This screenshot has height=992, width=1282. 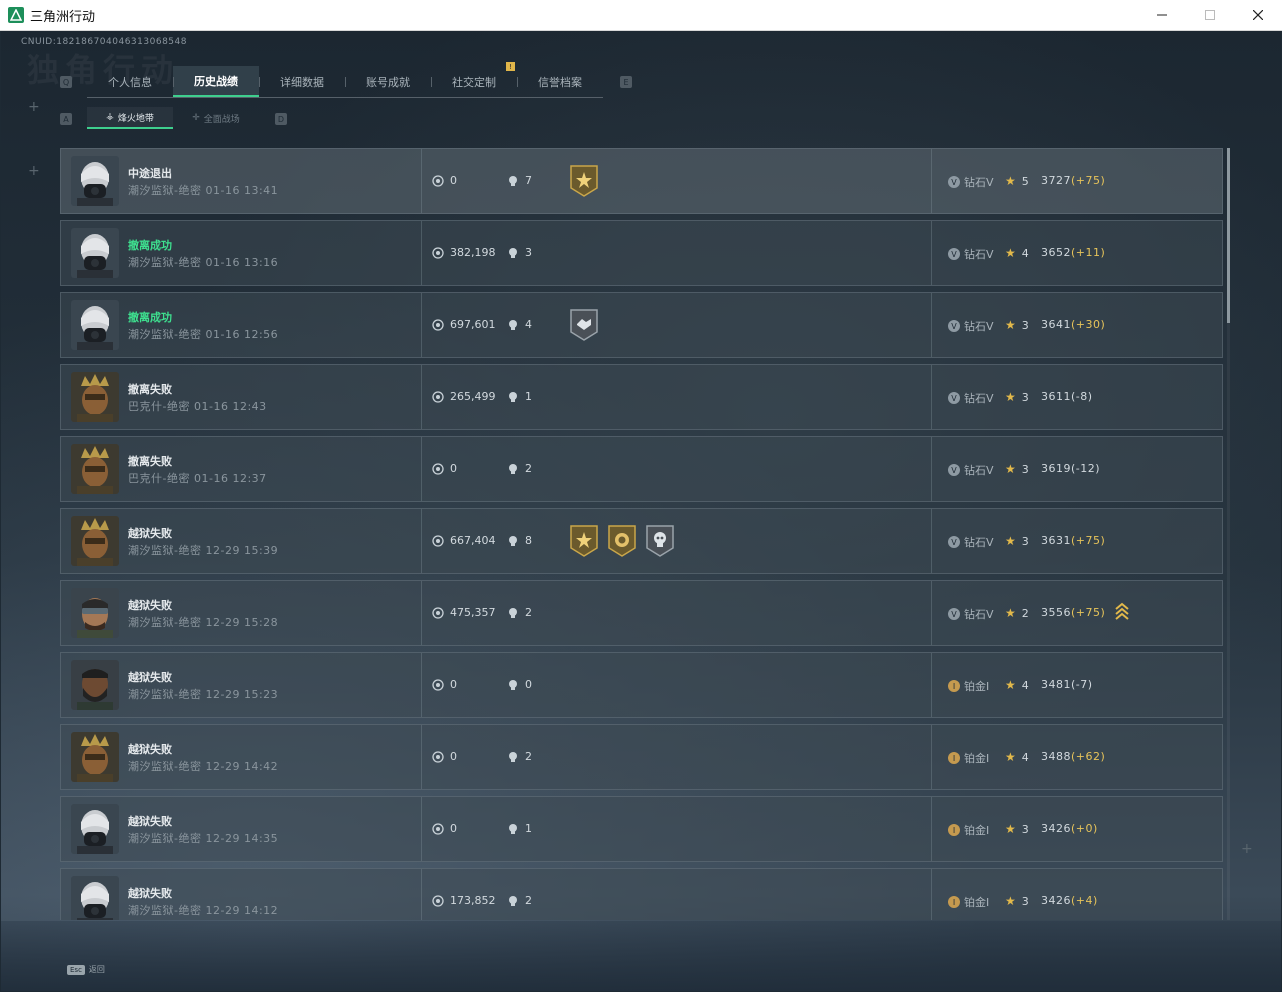 I want to click on score-value: 3481, so click(x=1056, y=684).